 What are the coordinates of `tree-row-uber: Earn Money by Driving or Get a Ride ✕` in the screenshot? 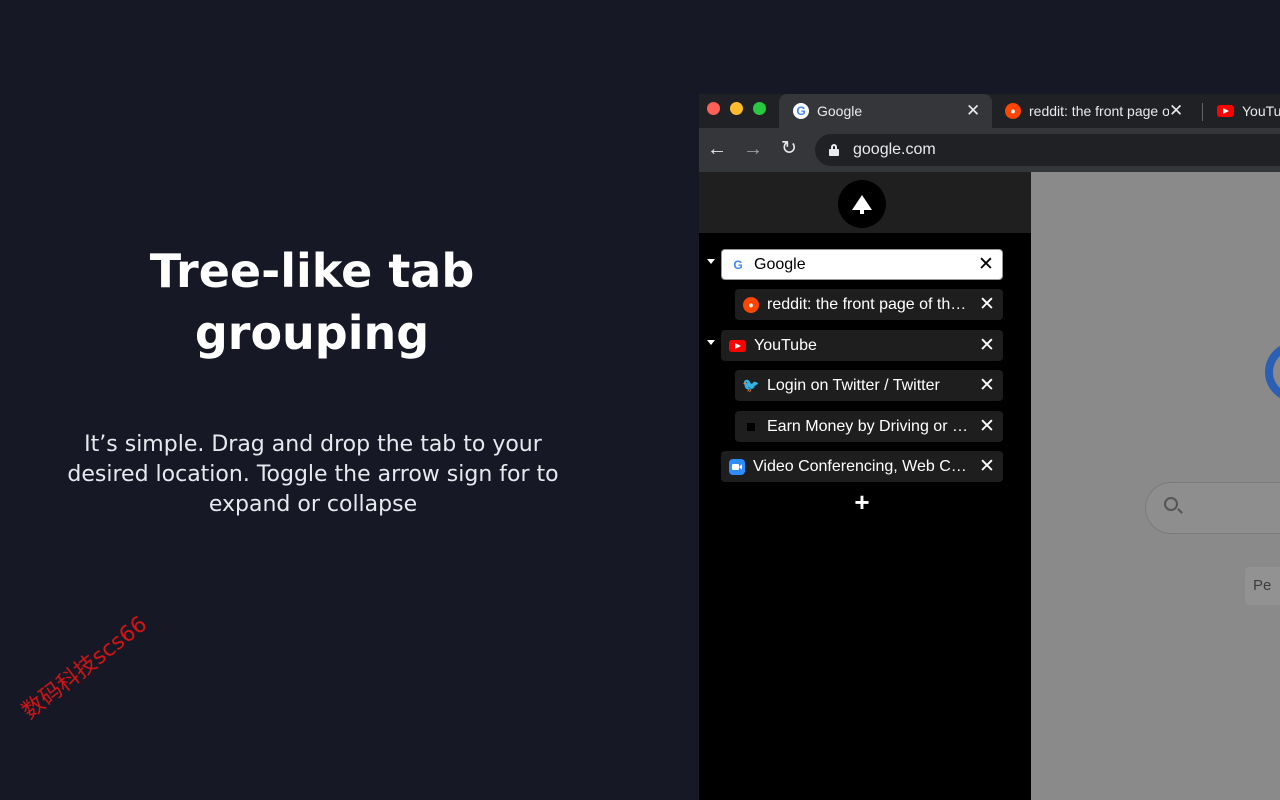 It's located at (865, 426).